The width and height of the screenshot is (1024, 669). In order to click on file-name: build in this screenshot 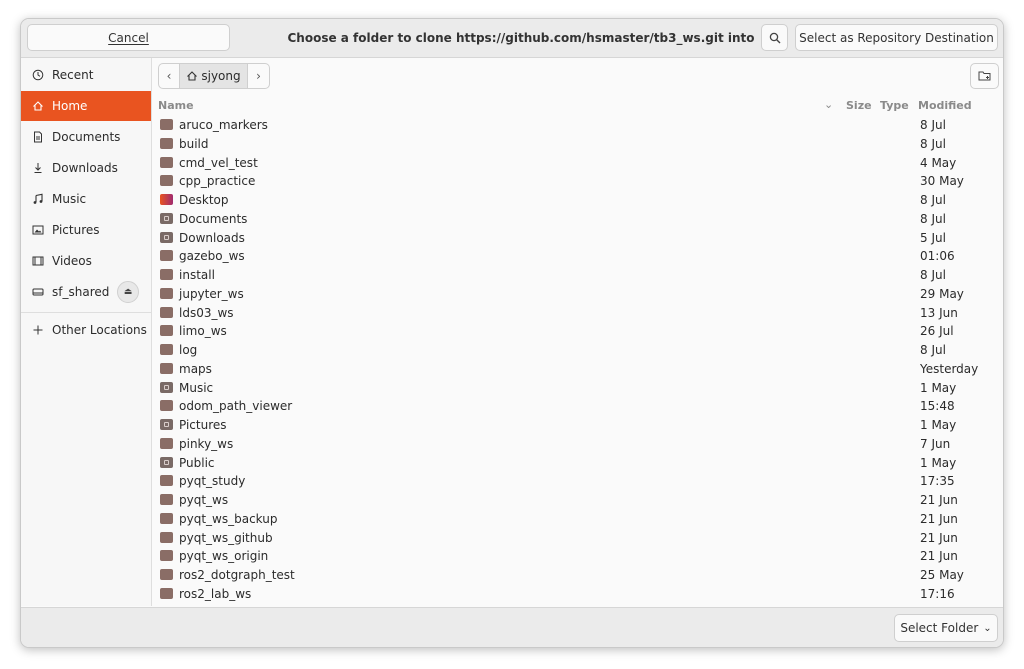, I will do `click(194, 143)`.